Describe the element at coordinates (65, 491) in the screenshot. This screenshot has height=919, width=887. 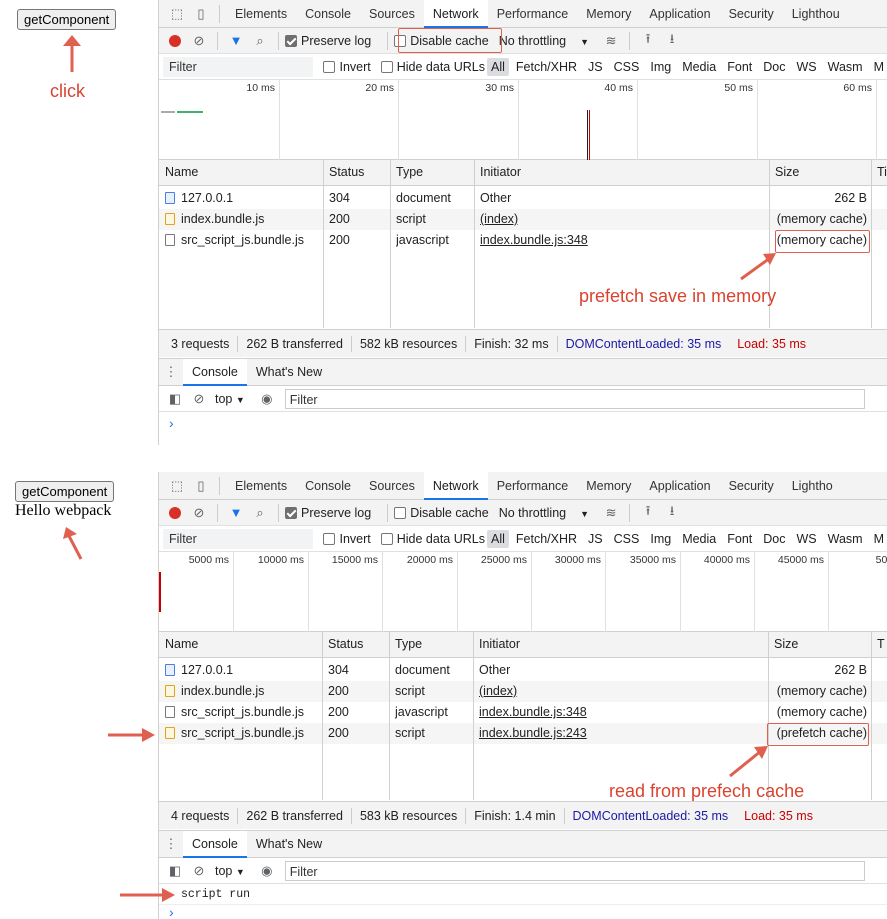
I see `get-component-button-2: getComponent` at that location.